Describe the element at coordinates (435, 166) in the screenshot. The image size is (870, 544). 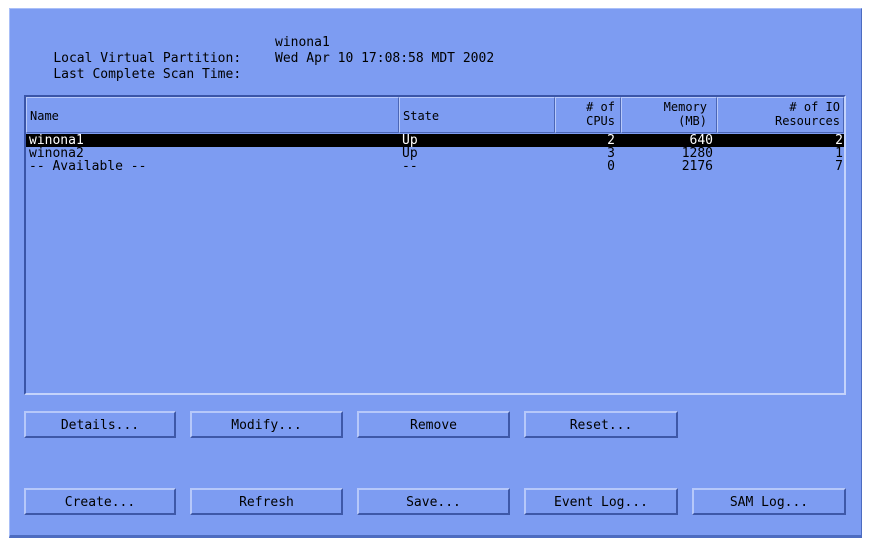
I see `table-row: -- Available -- -- 0 2176 7` at that location.